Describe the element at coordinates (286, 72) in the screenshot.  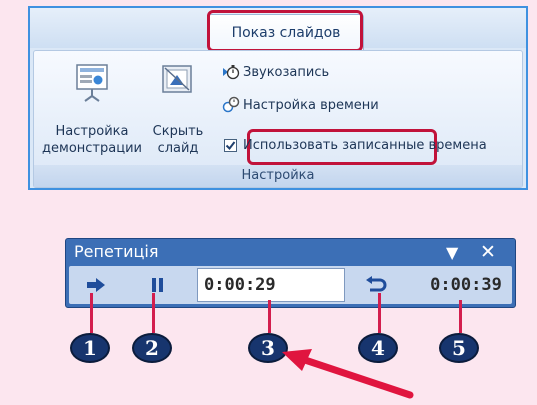
I see `record-narration-label: Звукозапись` at that location.